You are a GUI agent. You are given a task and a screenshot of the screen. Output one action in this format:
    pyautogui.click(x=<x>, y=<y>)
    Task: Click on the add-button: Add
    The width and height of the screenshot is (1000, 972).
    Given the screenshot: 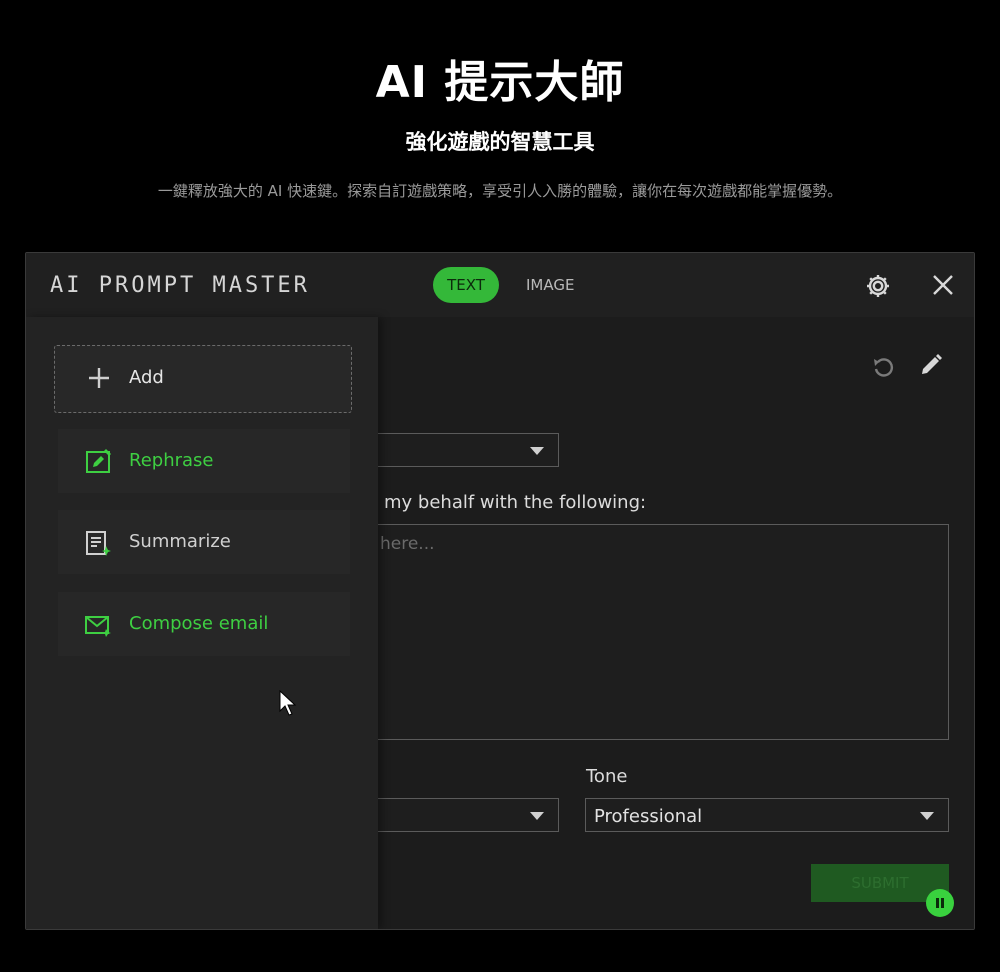 What is the action you would take?
    pyautogui.click(x=203, y=379)
    